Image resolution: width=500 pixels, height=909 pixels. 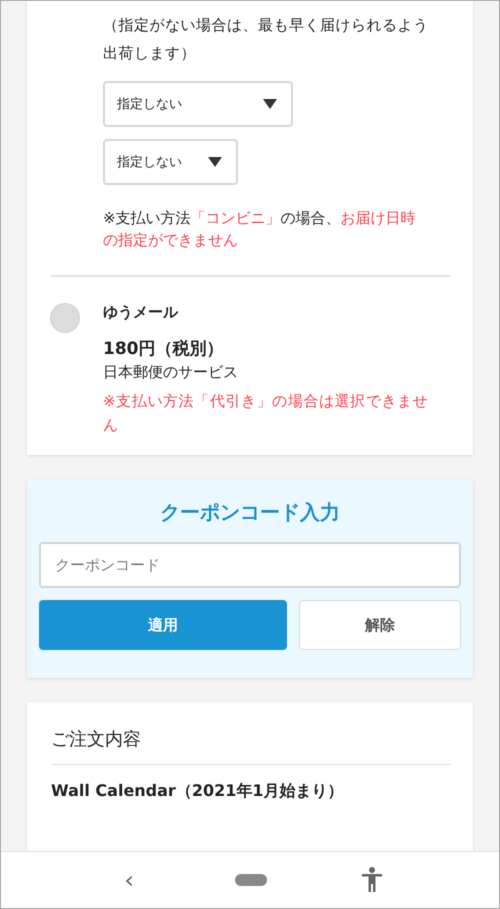 I want to click on warning-text: ※支払い方法「代引き」の場合は選択できません, so click(x=266, y=413).